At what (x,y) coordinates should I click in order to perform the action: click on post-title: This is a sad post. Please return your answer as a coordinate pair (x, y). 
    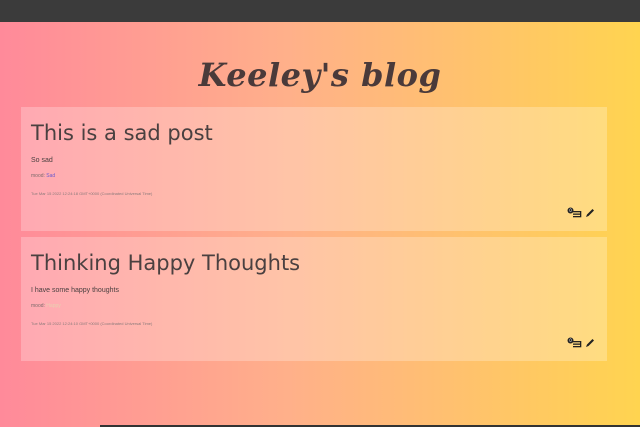
    Looking at the image, I should click on (122, 133).